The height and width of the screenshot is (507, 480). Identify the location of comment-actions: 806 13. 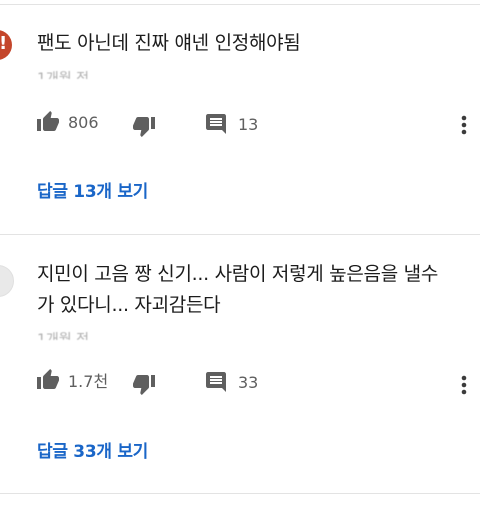
(240, 125).